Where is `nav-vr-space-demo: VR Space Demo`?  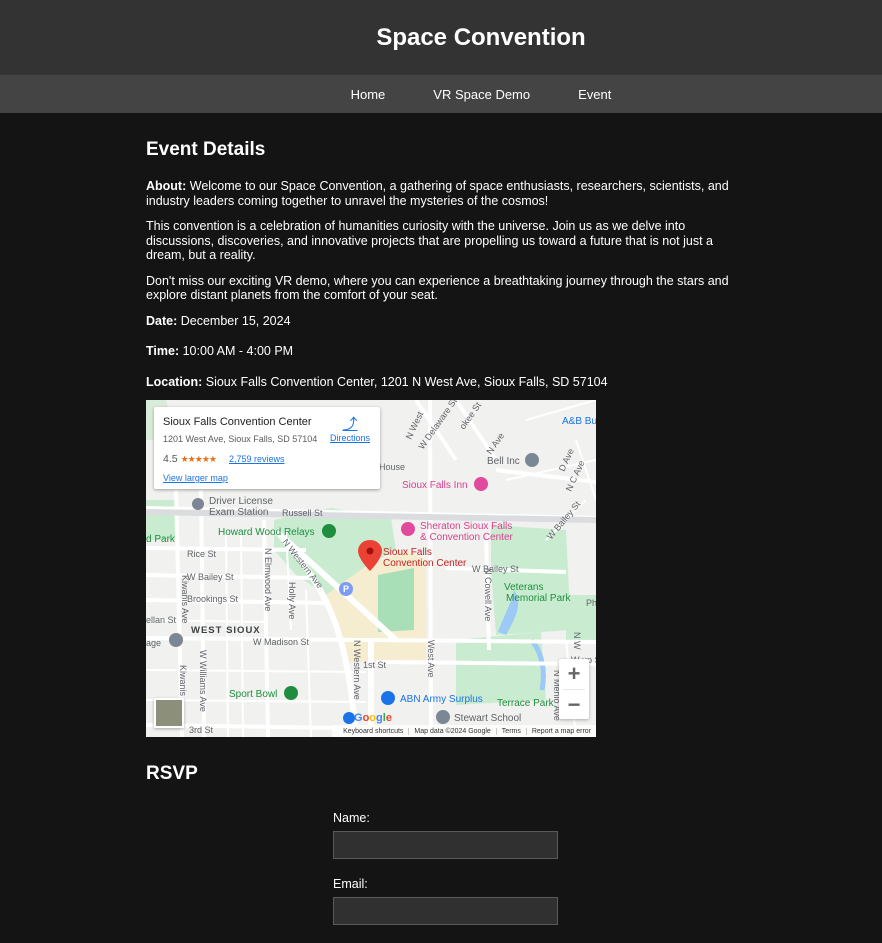 nav-vr-space-demo: VR Space Demo is located at coordinates (481, 94).